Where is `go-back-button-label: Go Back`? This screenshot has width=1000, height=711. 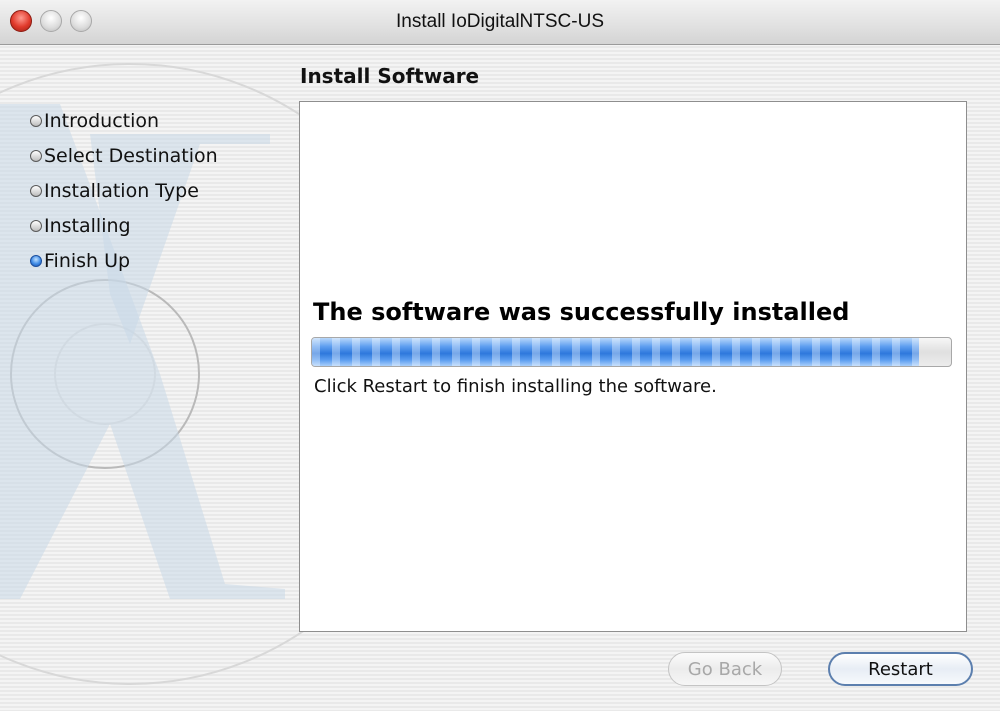 go-back-button-label: Go Back is located at coordinates (725, 669).